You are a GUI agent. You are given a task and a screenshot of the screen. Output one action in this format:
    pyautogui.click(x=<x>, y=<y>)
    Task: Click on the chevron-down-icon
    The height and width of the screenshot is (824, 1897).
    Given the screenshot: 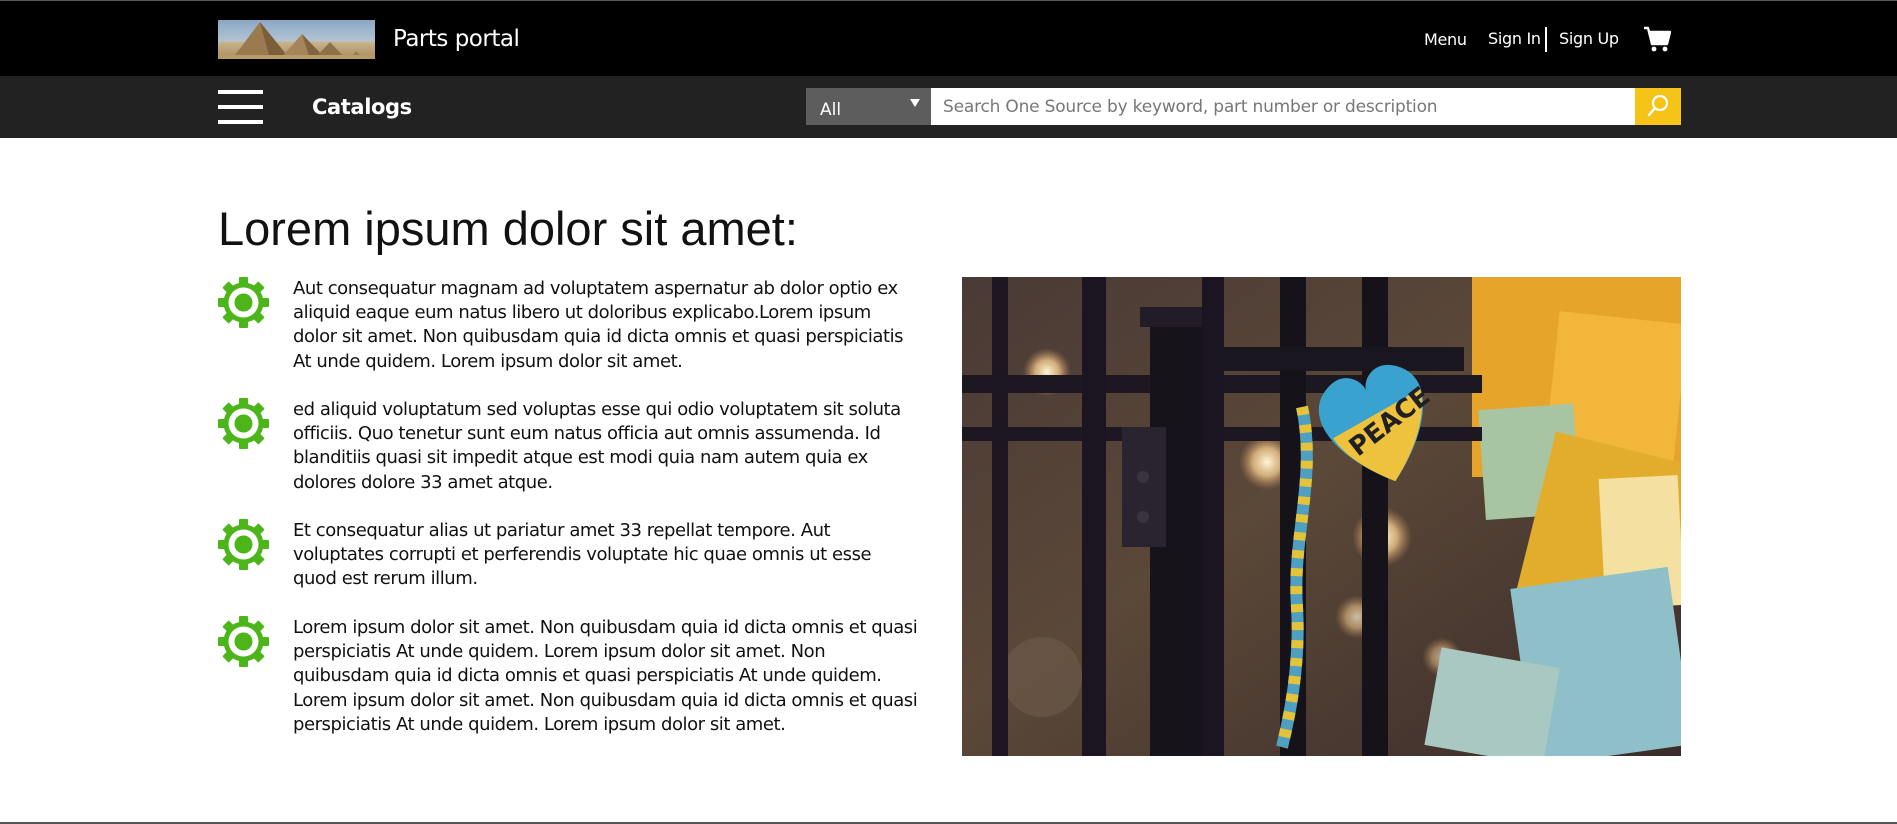 What is the action you would take?
    pyautogui.click(x=915, y=103)
    